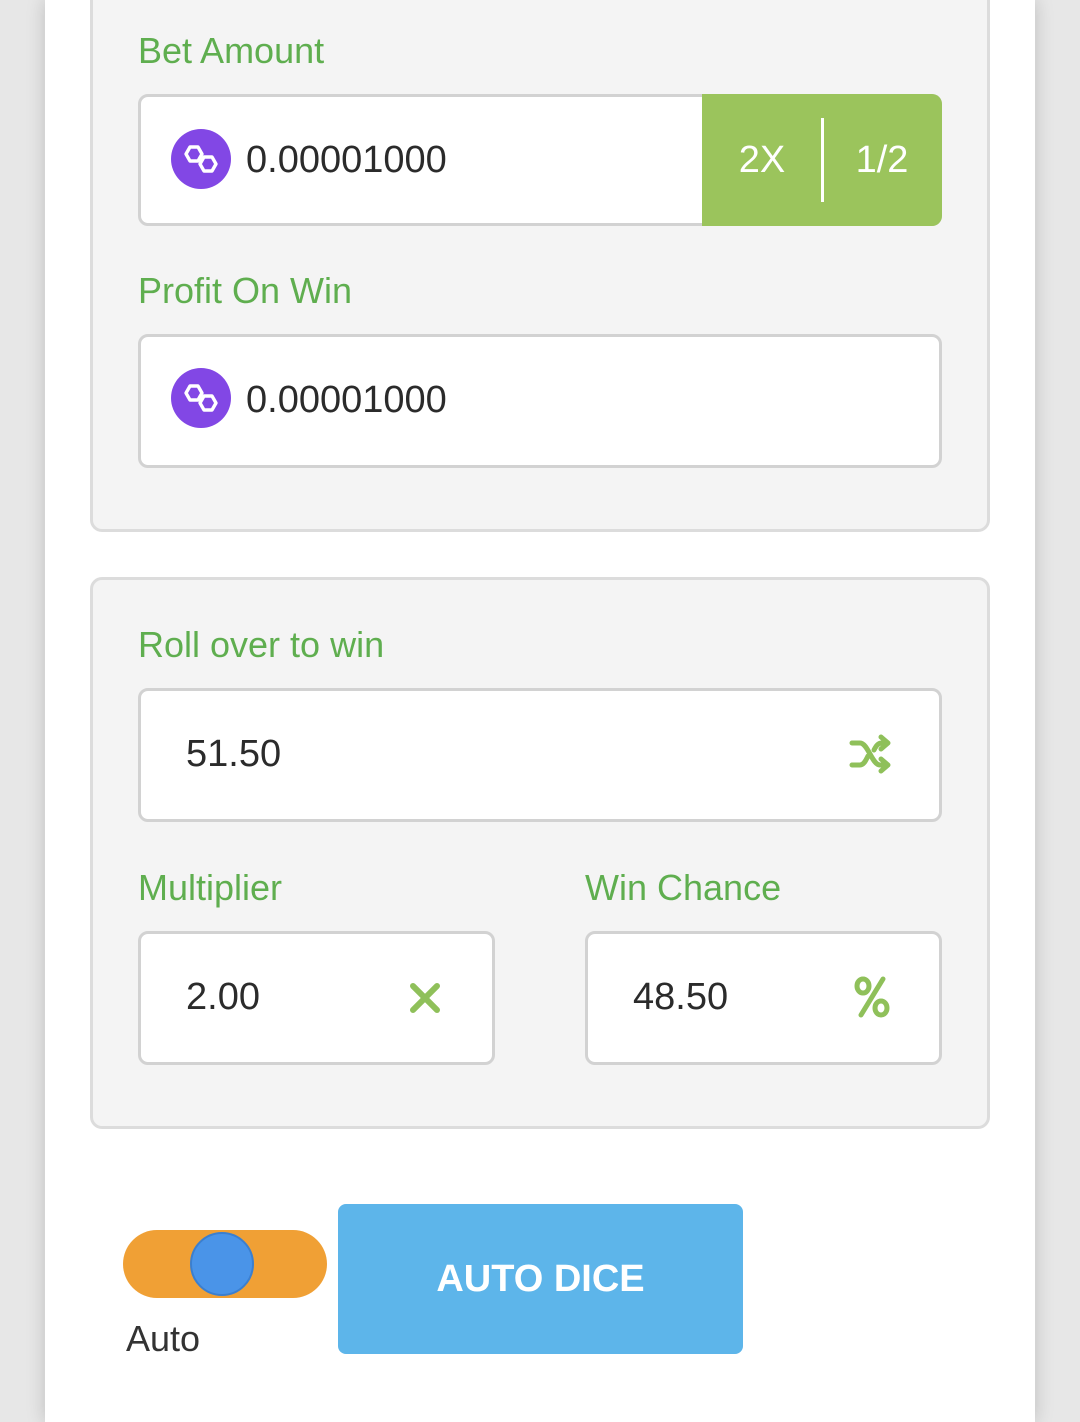 The height and width of the screenshot is (1422, 1080). I want to click on times-icon, so click(425, 998).